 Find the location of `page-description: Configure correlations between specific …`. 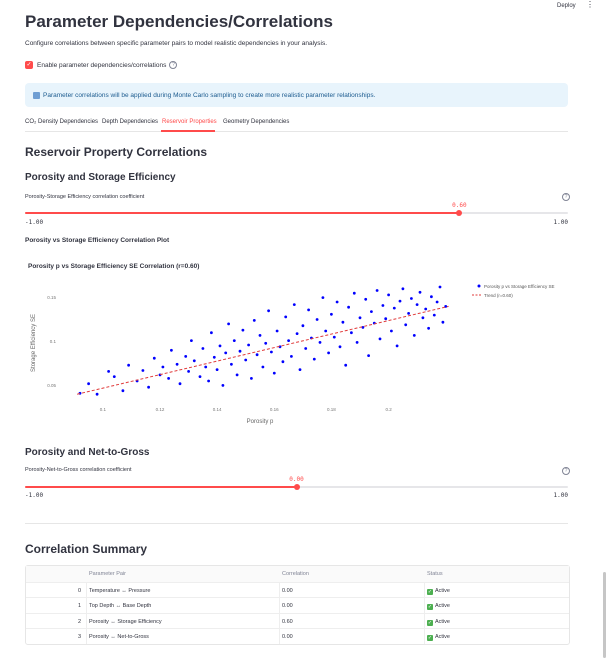

page-description: Configure correlations between specific … is located at coordinates (176, 43).